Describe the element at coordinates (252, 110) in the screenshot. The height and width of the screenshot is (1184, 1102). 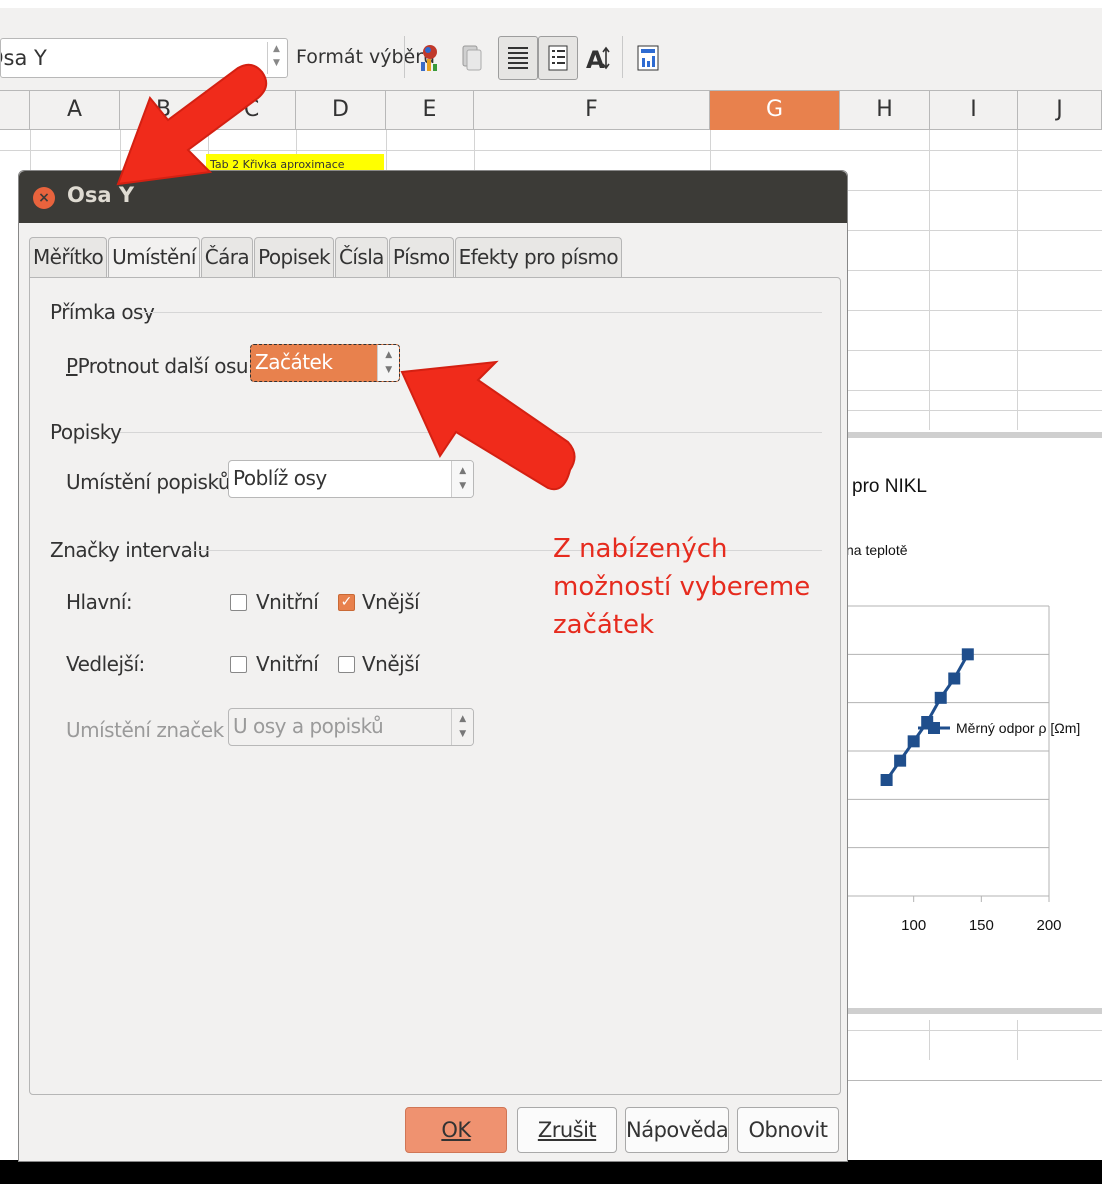
I see `column-header-c: C` at that location.